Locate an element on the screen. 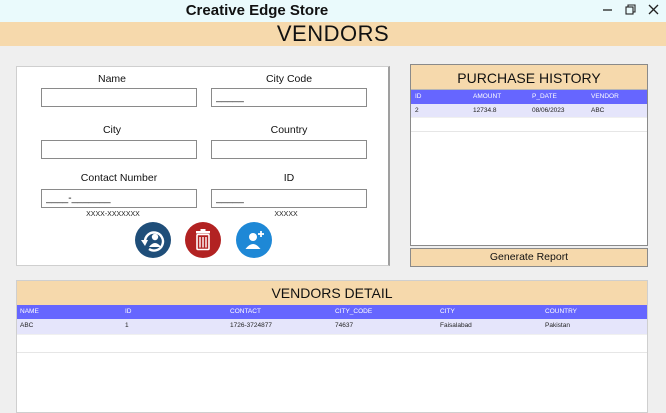  contact-number-label: Contact Number is located at coordinates (119, 178).